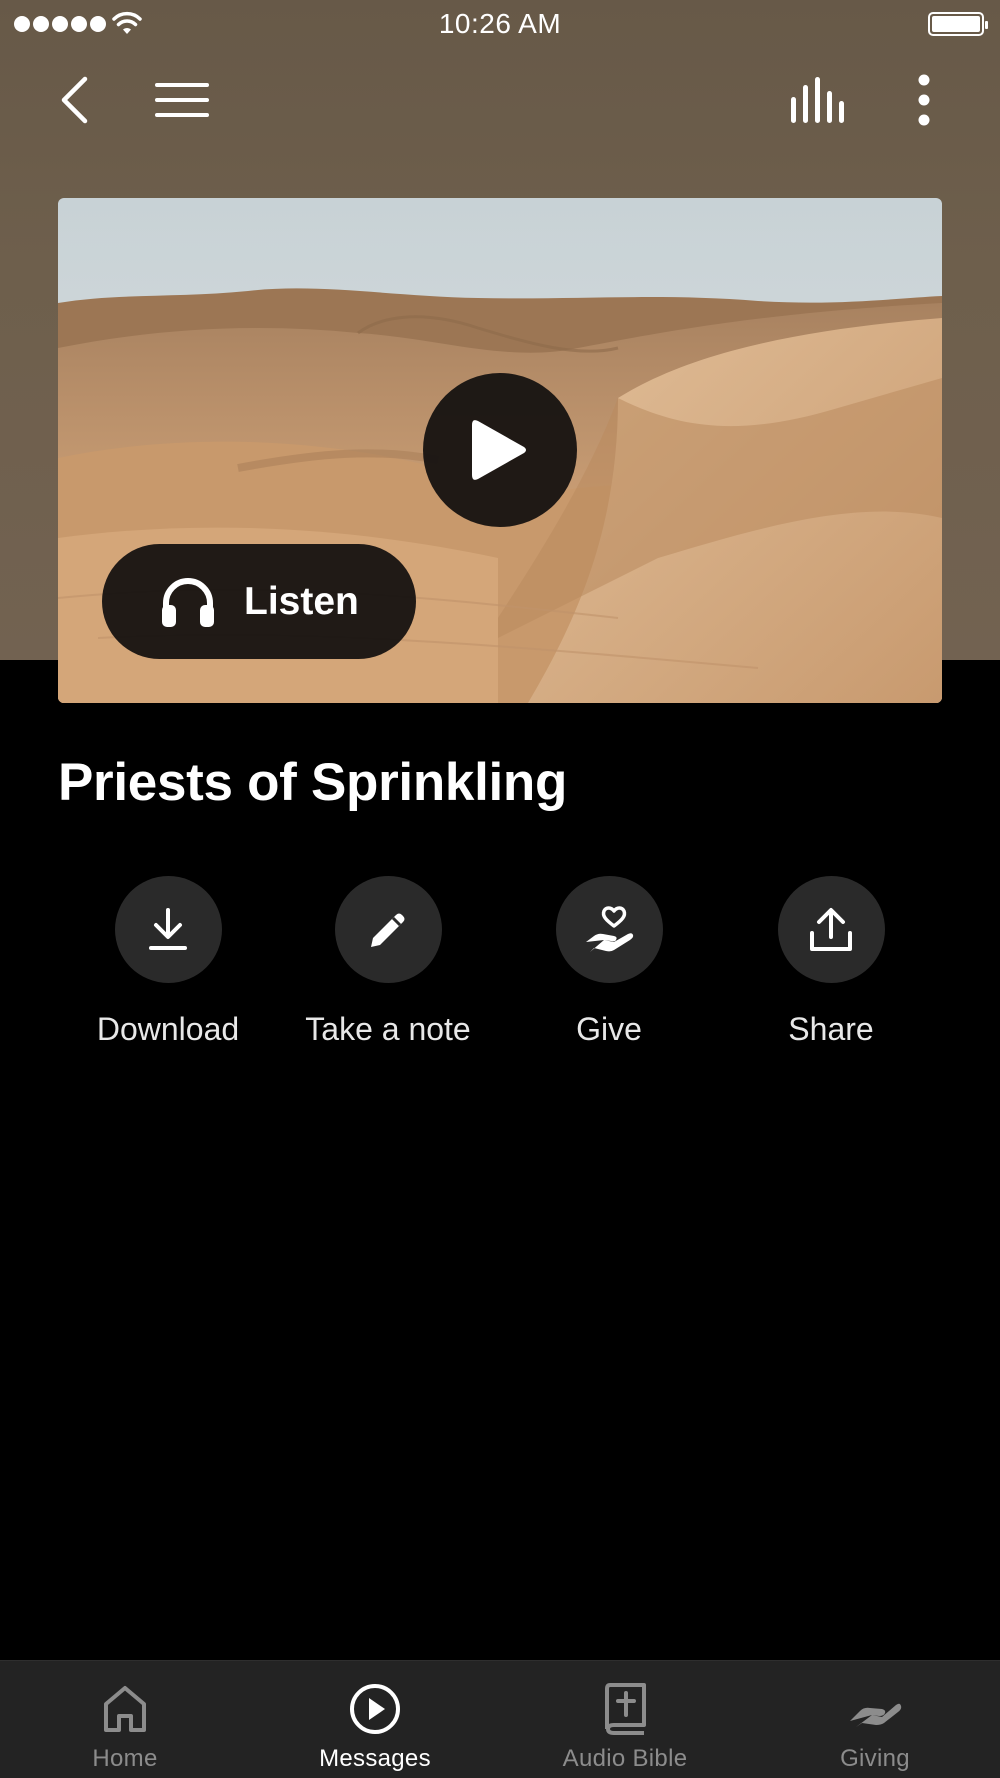 Image resolution: width=1000 pixels, height=1778 pixels. I want to click on more-vertical-icon, so click(924, 100).